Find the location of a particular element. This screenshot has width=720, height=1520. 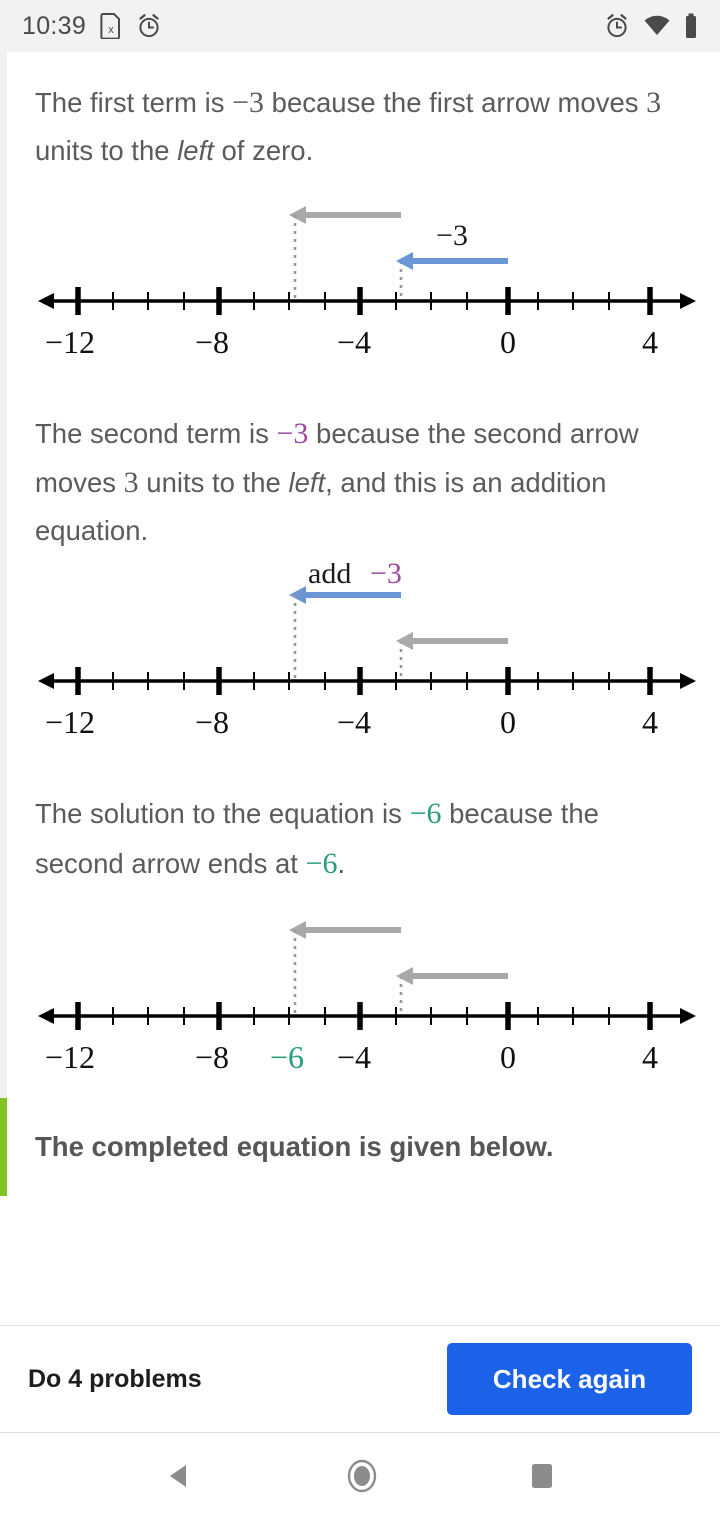

step-1-text-c: units to the is located at coordinates (106, 150).